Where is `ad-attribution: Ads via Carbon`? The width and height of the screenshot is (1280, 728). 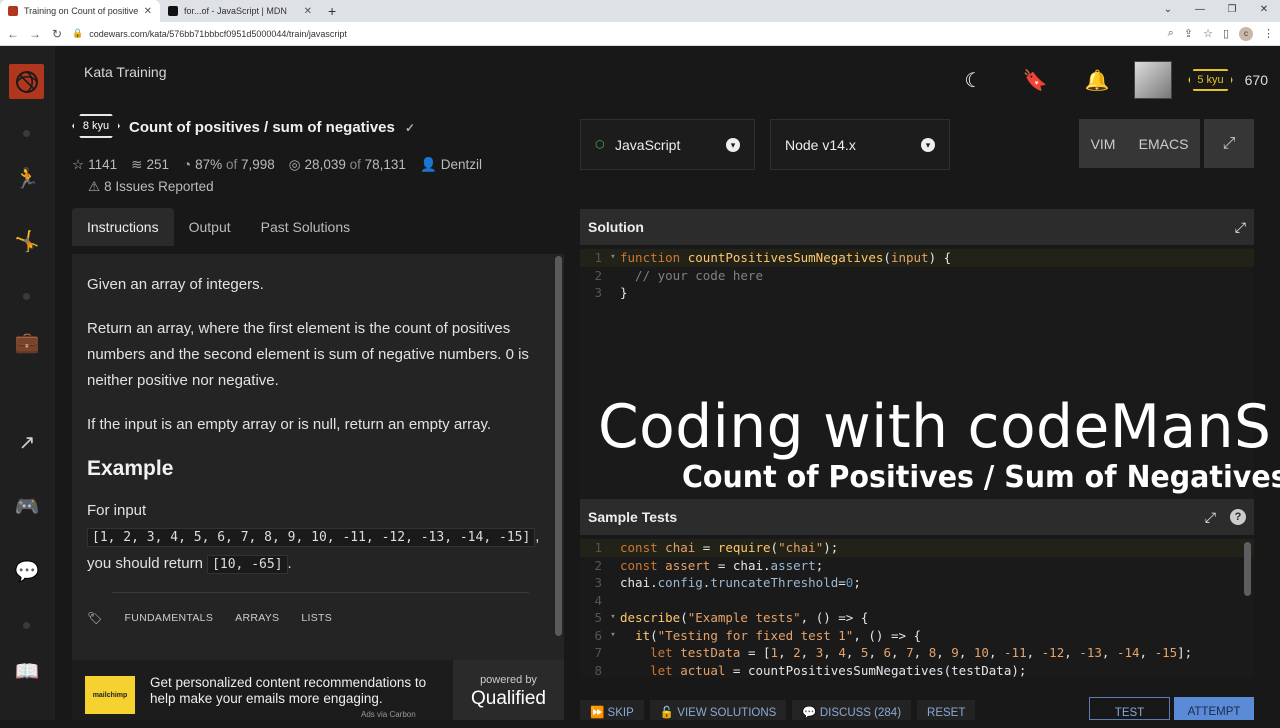 ad-attribution: Ads via Carbon is located at coordinates (388, 714).